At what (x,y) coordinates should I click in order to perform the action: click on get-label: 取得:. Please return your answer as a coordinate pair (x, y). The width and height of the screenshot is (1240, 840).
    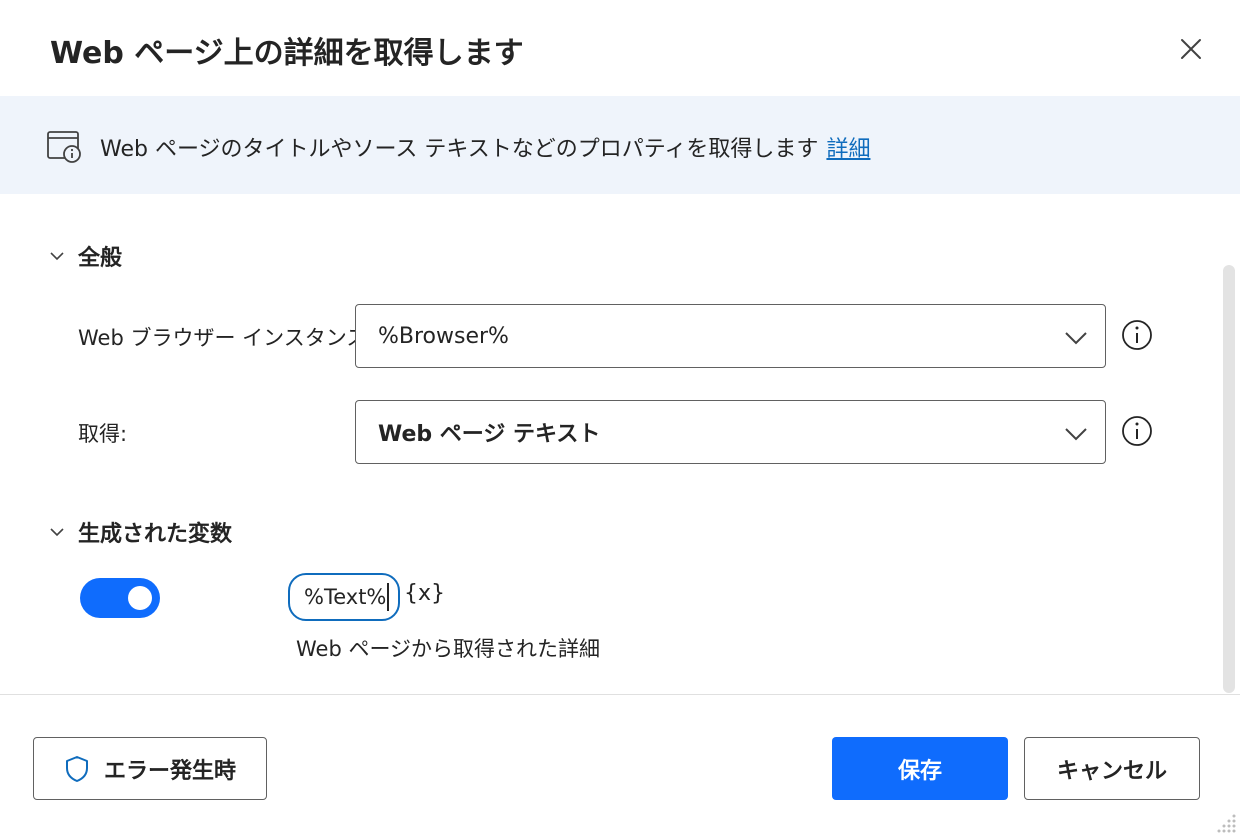
    Looking at the image, I should click on (103, 434).